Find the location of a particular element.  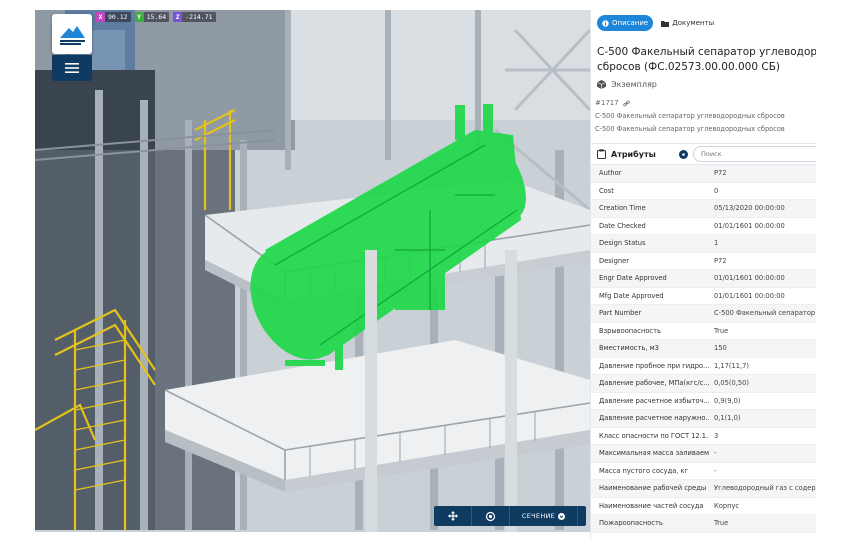

link-icon is located at coordinates (626, 103).